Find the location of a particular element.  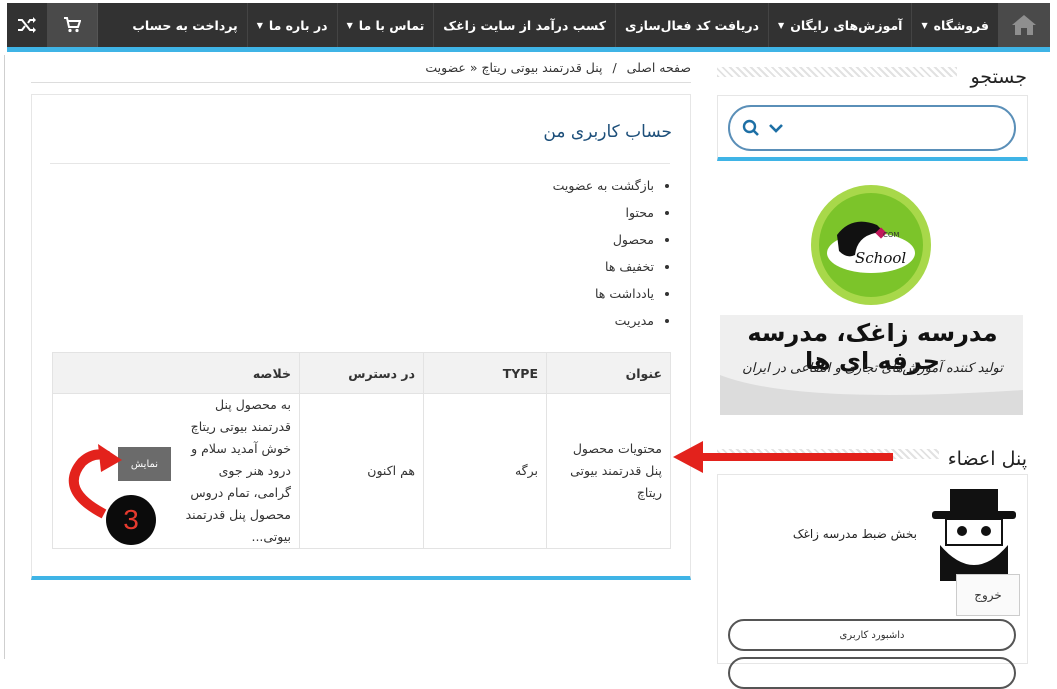

secondary-pill-button is located at coordinates (872, 673).